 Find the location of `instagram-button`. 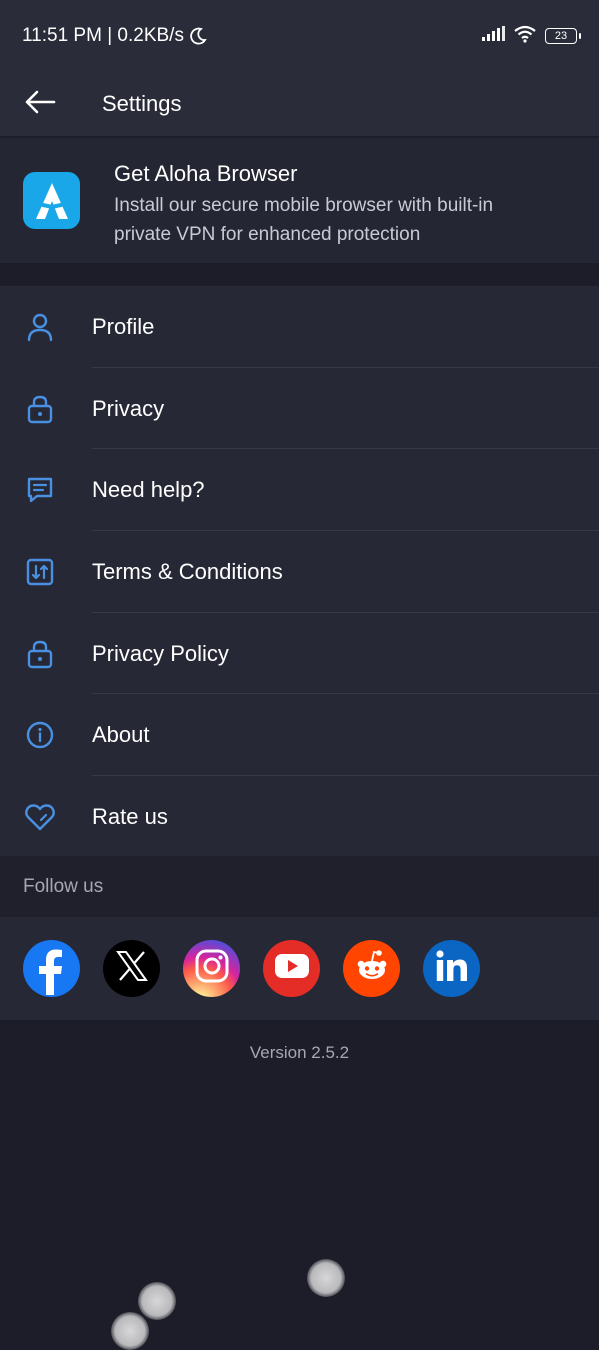

instagram-button is located at coordinates (211, 968).